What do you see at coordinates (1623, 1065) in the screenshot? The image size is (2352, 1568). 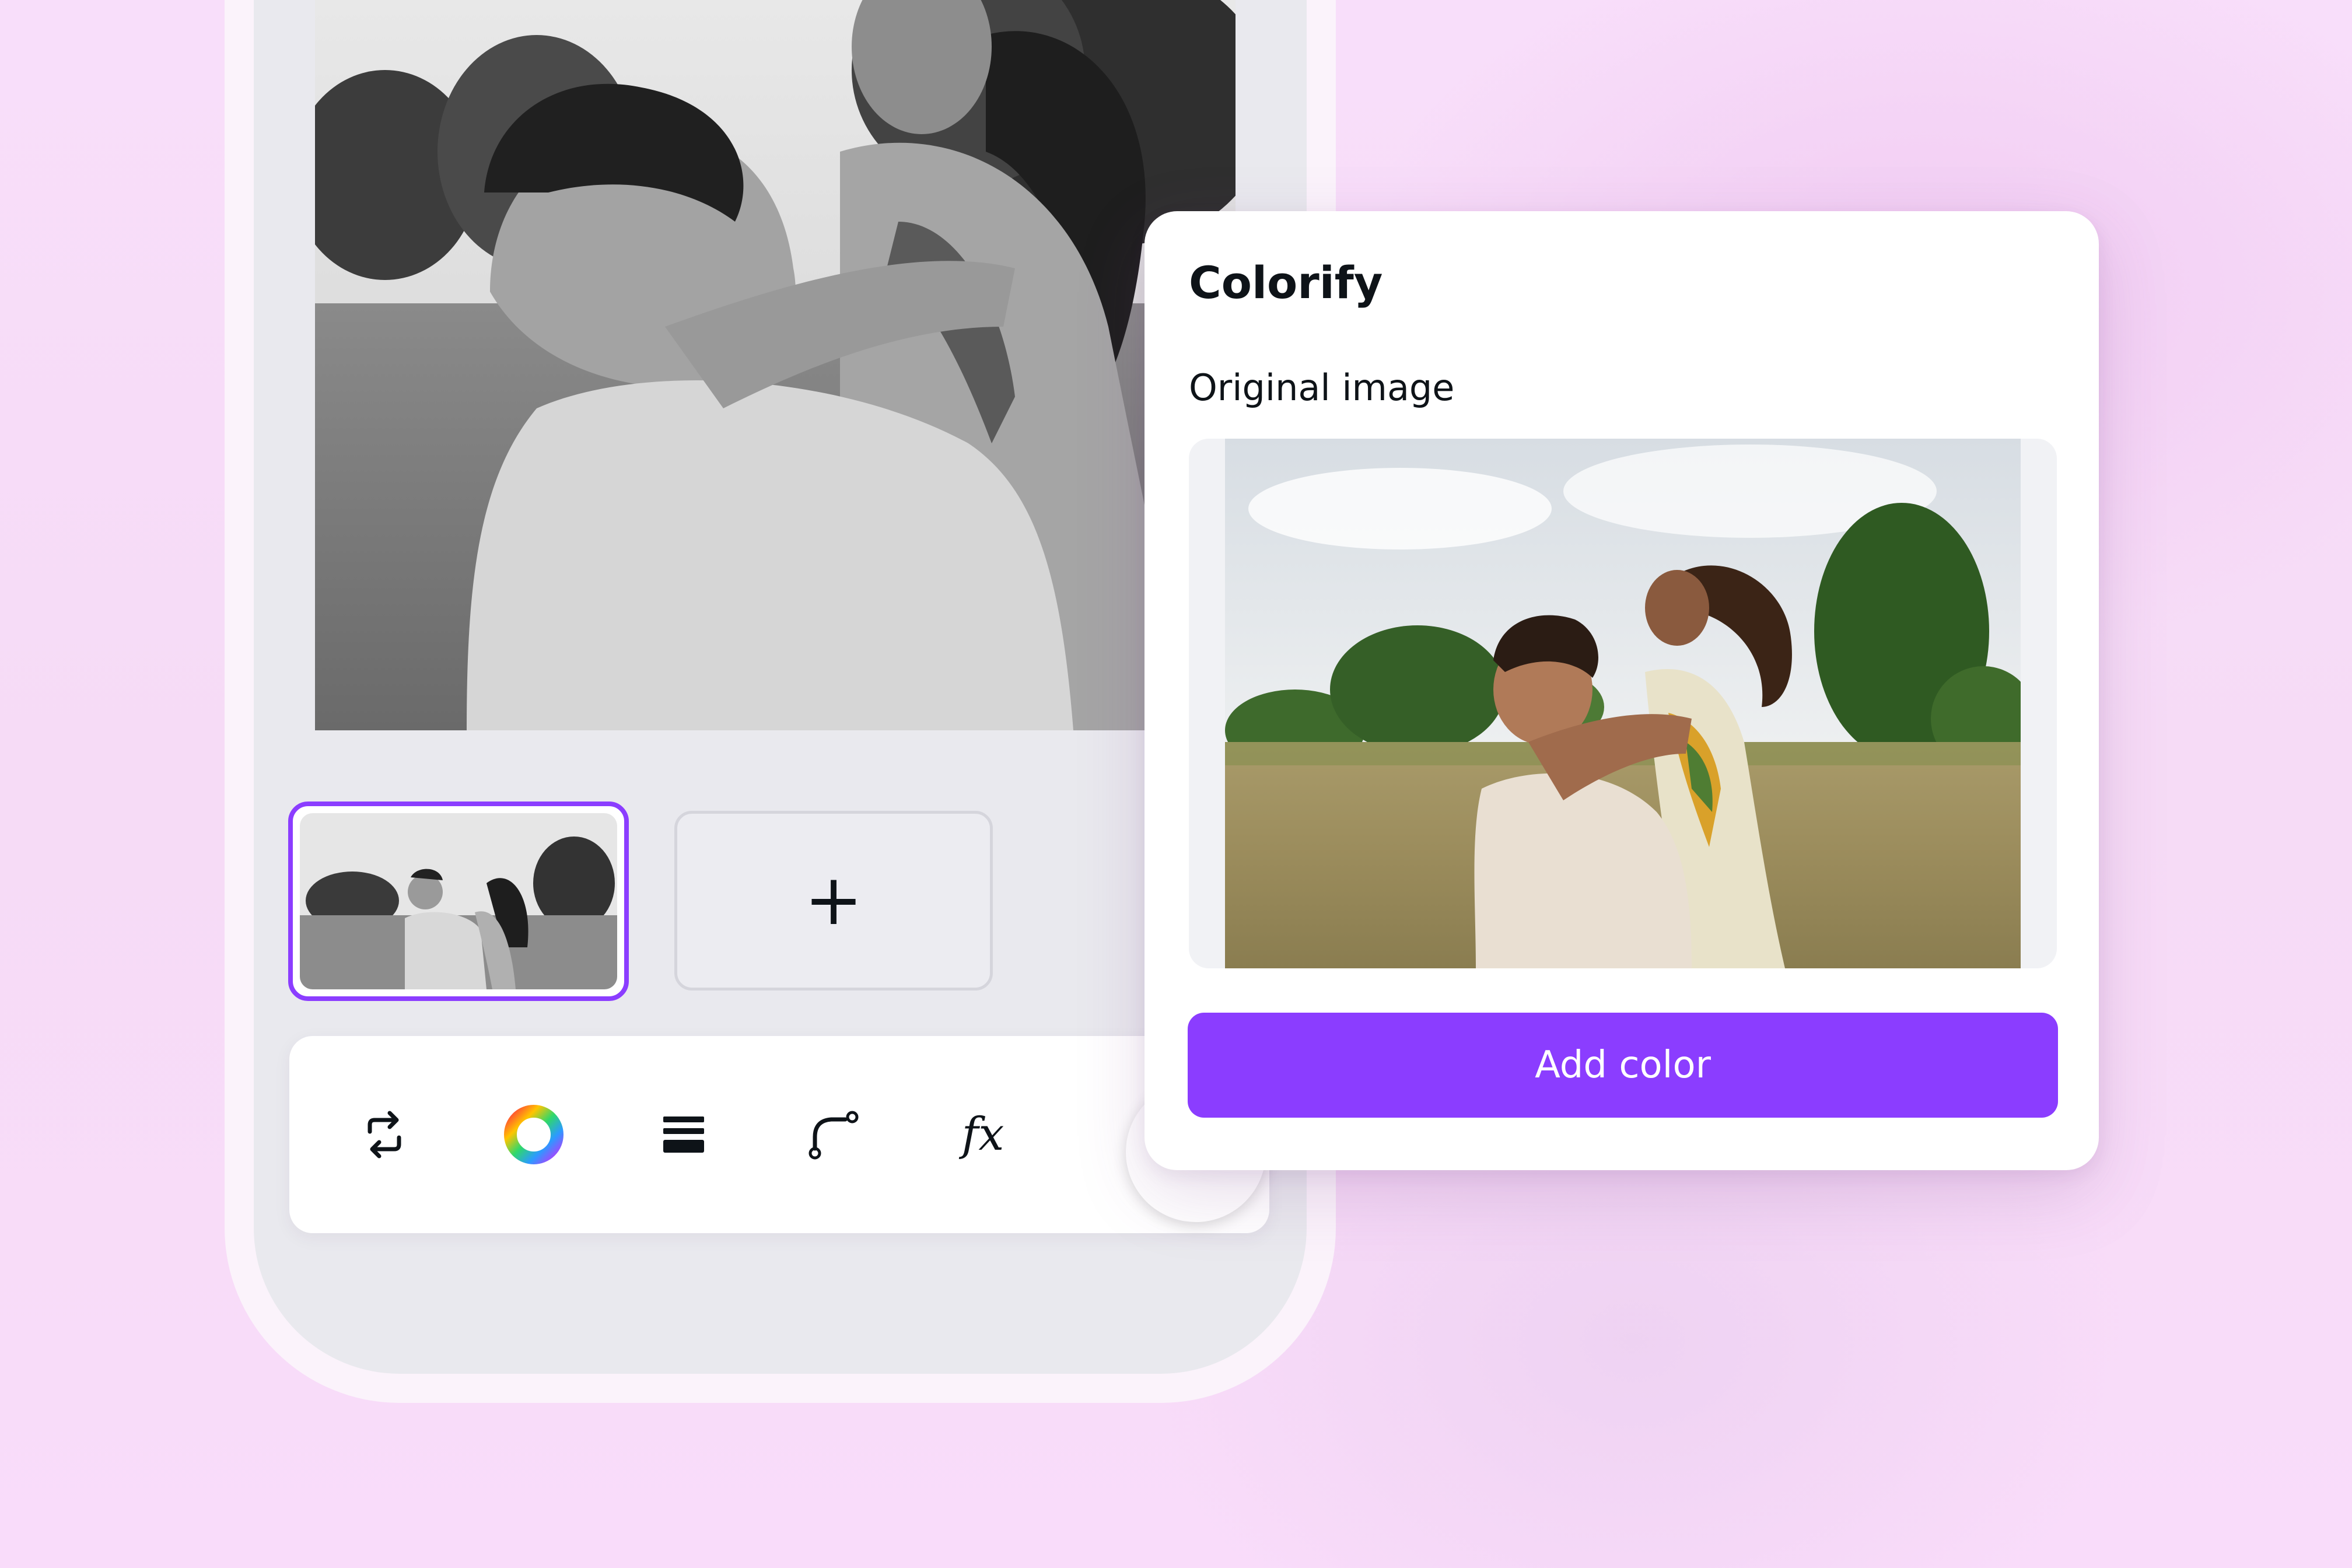 I see `add-color-button: Add color` at bounding box center [1623, 1065].